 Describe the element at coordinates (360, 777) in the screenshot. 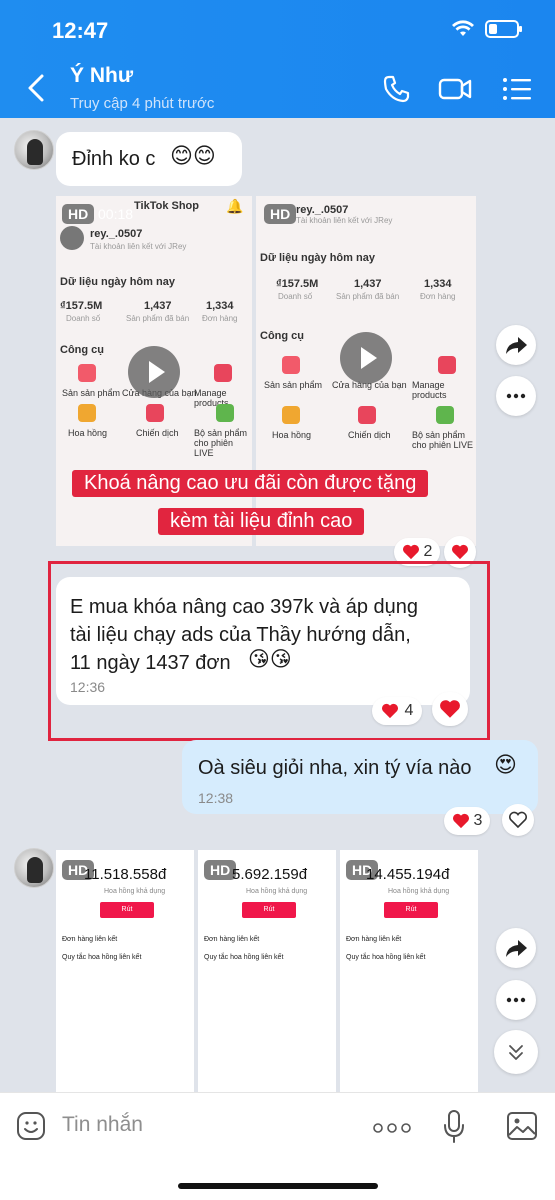

I see `my-message-bubble: Oà siêu giỏi nha, xin tý vía nào 😍 12:38` at that location.